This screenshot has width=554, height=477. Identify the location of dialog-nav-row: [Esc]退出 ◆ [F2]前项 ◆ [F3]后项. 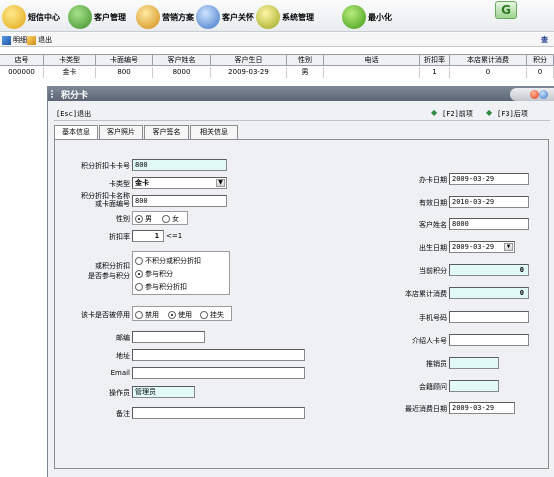
(304, 113).